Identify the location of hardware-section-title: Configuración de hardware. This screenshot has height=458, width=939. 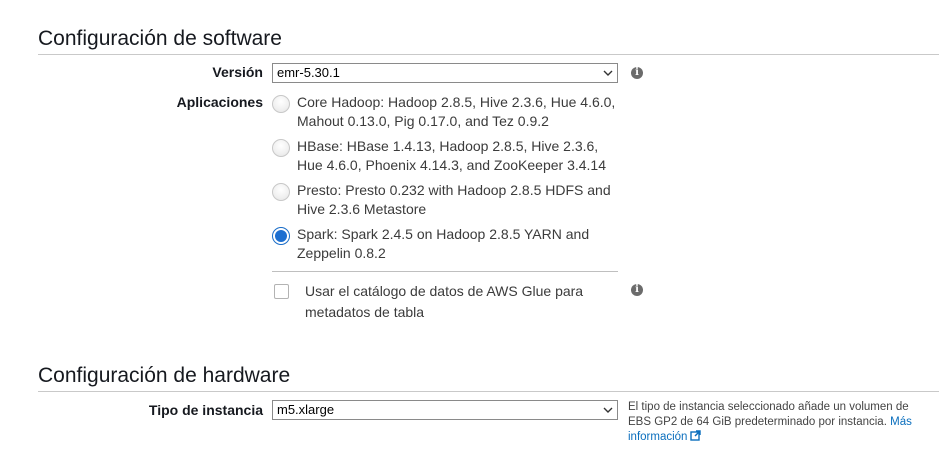
(164, 375).